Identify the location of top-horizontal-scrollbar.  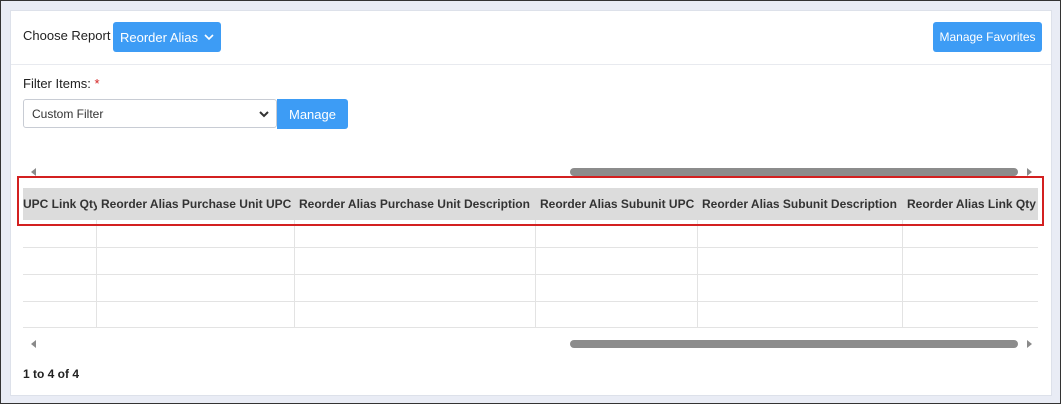
(530, 173).